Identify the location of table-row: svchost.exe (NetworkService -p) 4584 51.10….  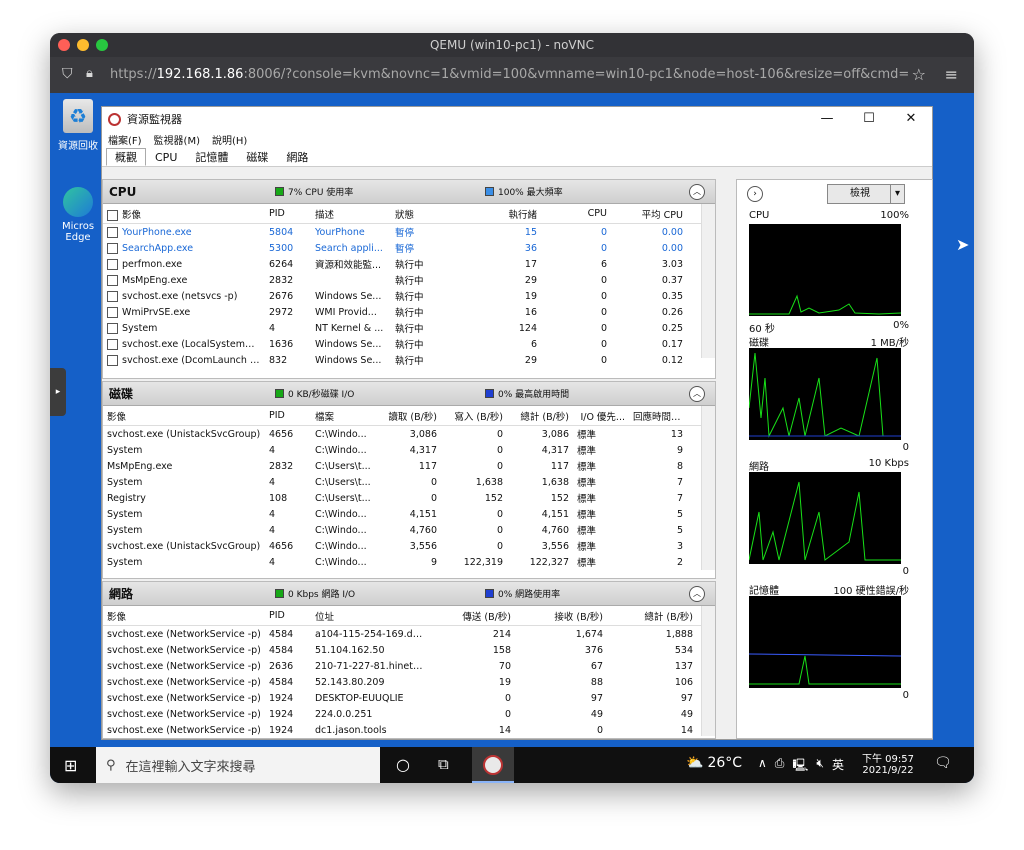
(409, 650).